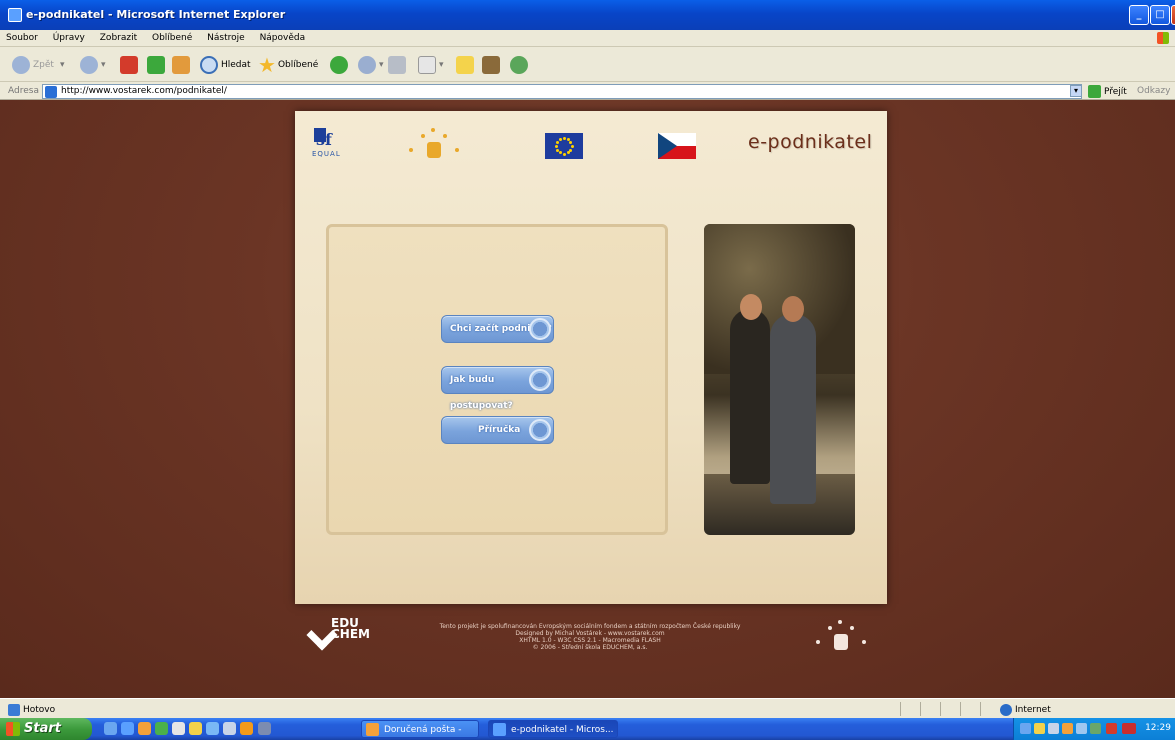  What do you see at coordinates (1139, 15) in the screenshot?
I see `minimize-button: _` at bounding box center [1139, 15].